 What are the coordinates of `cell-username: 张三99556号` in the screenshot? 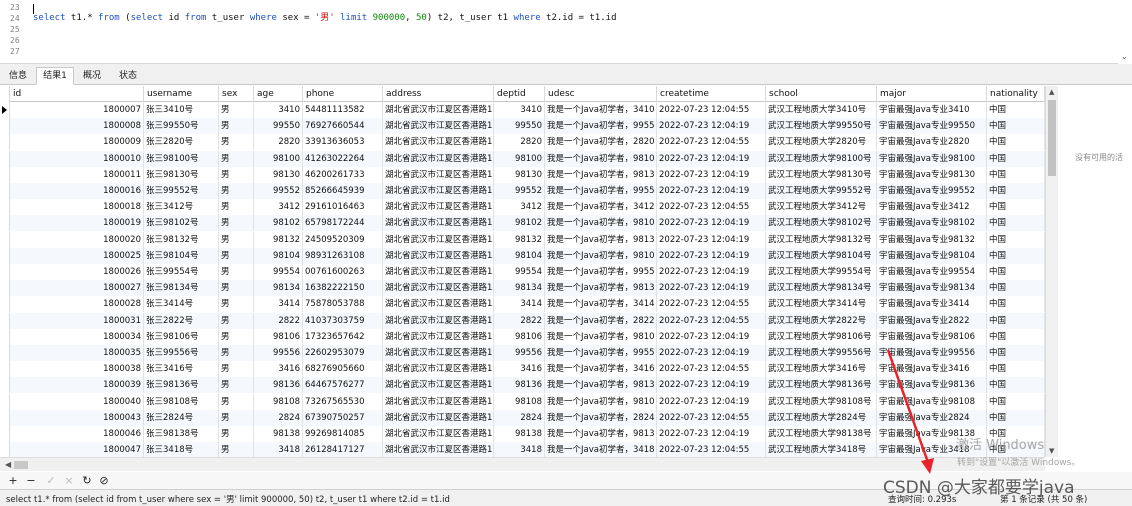 It's located at (181, 353).